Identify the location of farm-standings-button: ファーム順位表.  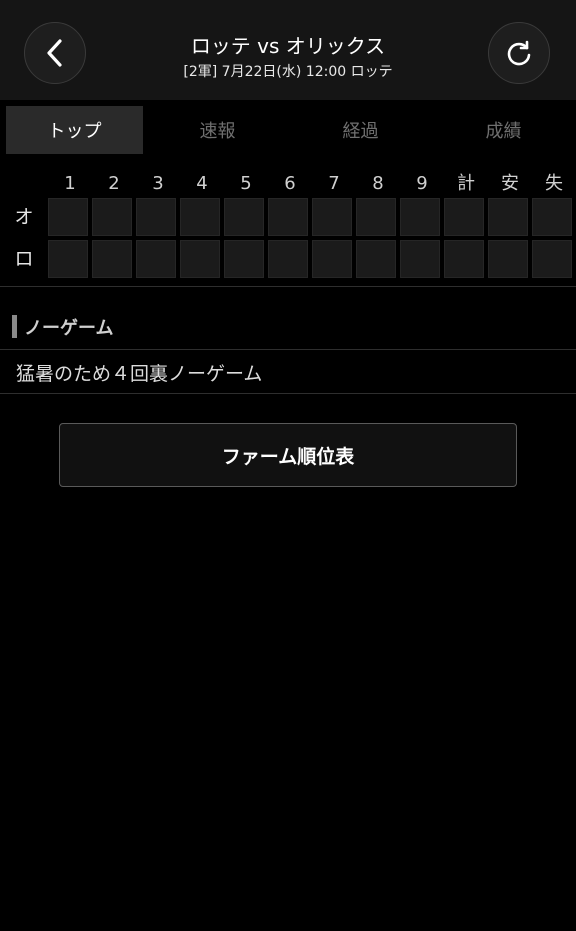
(288, 455).